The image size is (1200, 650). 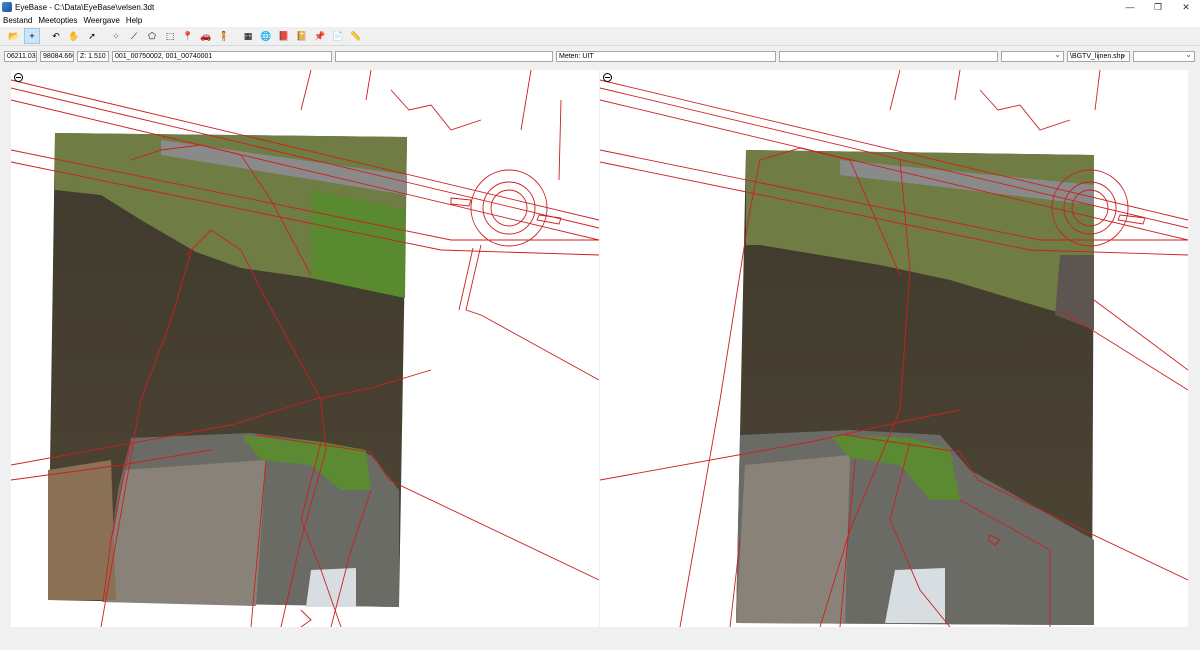 What do you see at coordinates (224, 36) in the screenshot?
I see `person-icon: 🧍` at bounding box center [224, 36].